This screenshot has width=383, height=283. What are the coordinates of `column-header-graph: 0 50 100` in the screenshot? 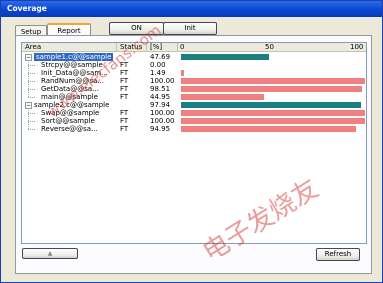 It's located at (272, 47).